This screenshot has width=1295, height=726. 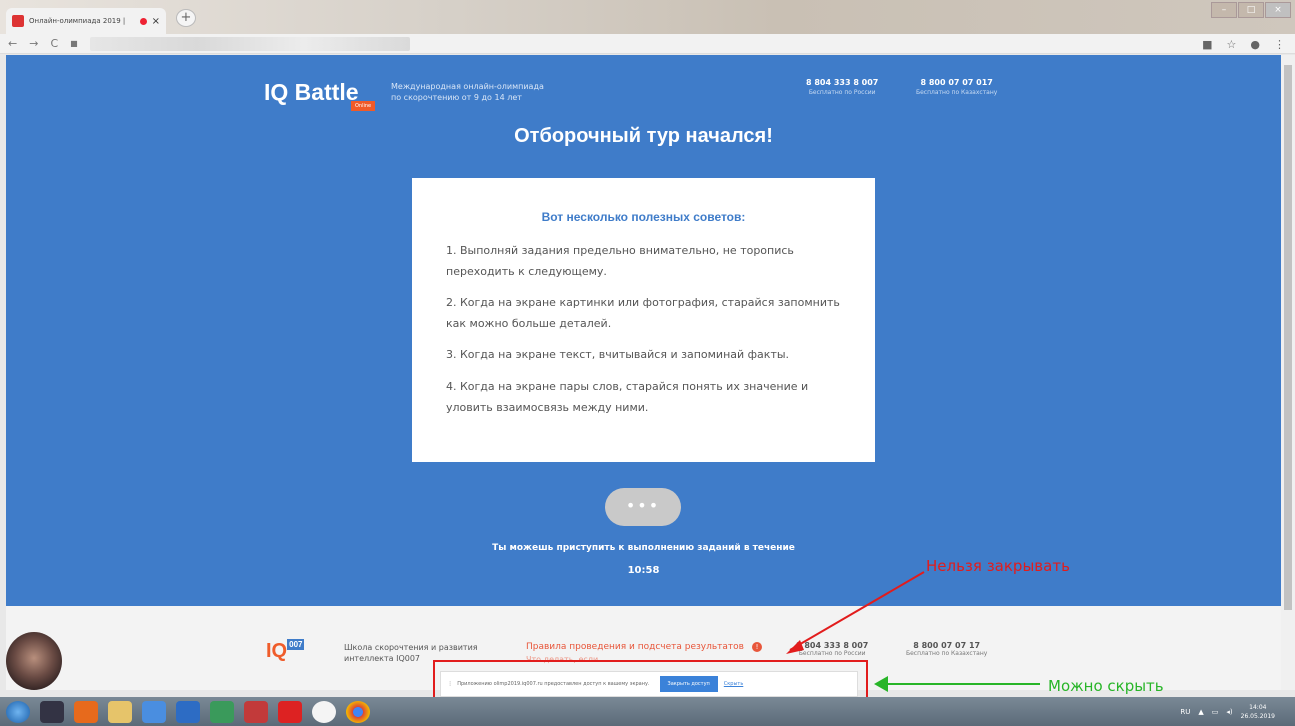 I want to click on app-red-icon, so click(x=290, y=711).